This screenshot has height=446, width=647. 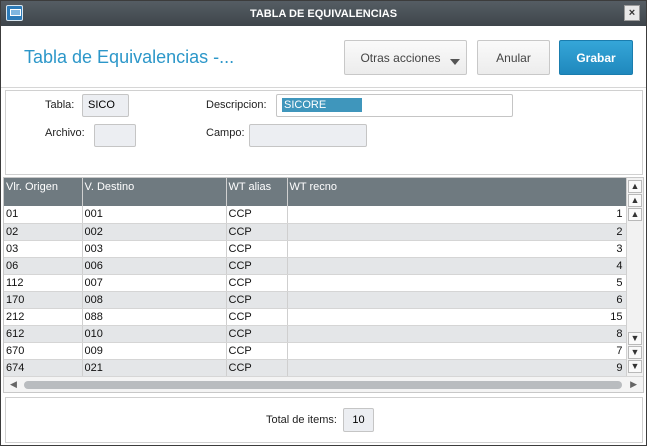 I want to click on table-row: 112 007 CCP 5, so click(x=315, y=283).